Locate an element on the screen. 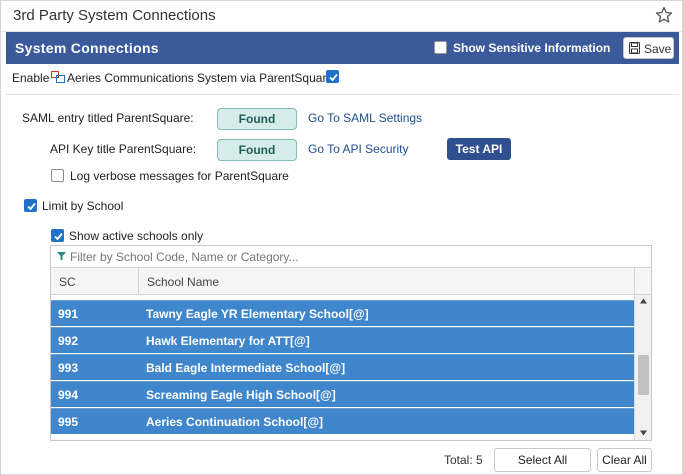 This screenshot has height=475, width=683. sensitive-info-checkbox is located at coordinates (440, 47).